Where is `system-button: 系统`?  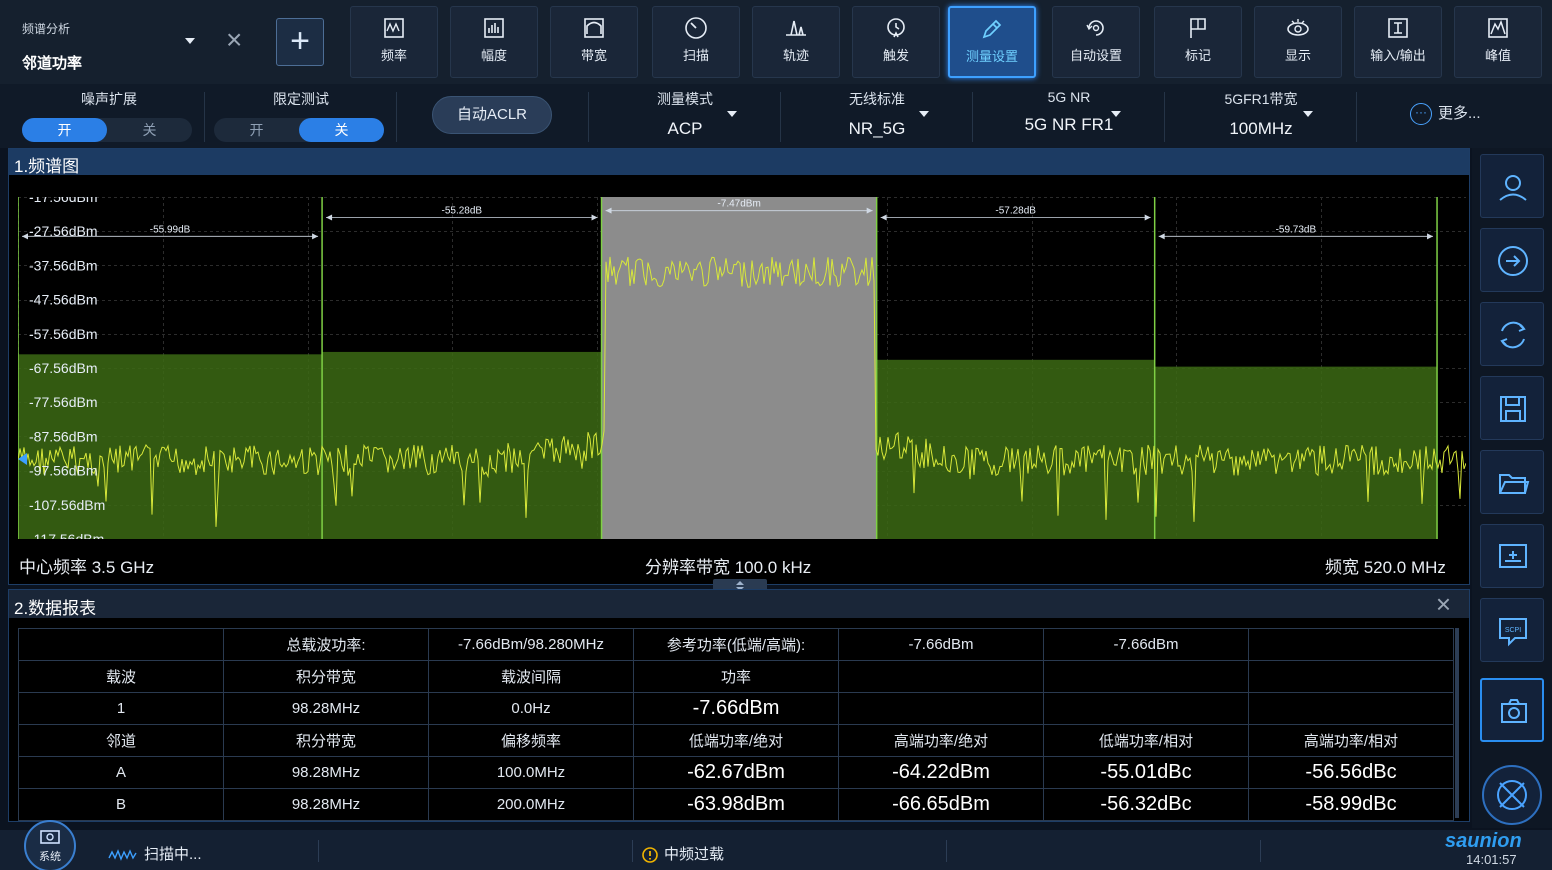 system-button: 系统 is located at coordinates (50, 845).